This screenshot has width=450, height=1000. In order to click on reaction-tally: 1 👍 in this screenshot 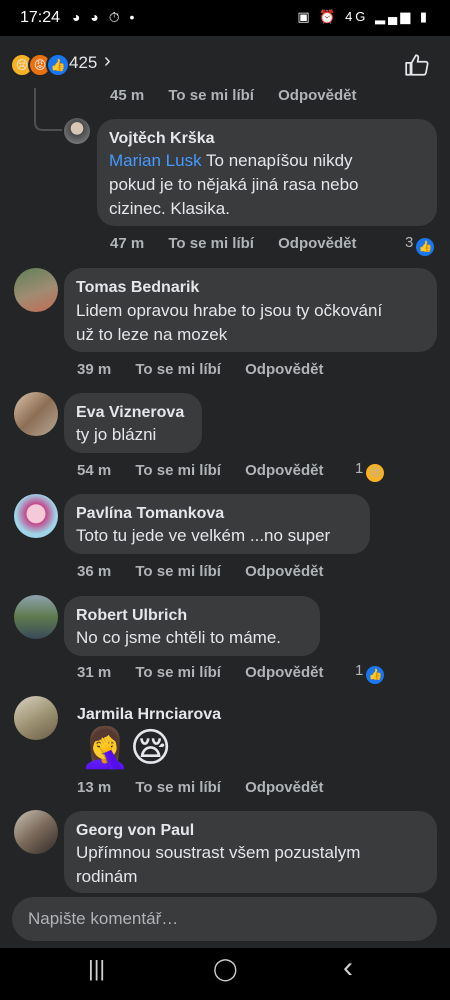, I will do `click(370, 673)`.